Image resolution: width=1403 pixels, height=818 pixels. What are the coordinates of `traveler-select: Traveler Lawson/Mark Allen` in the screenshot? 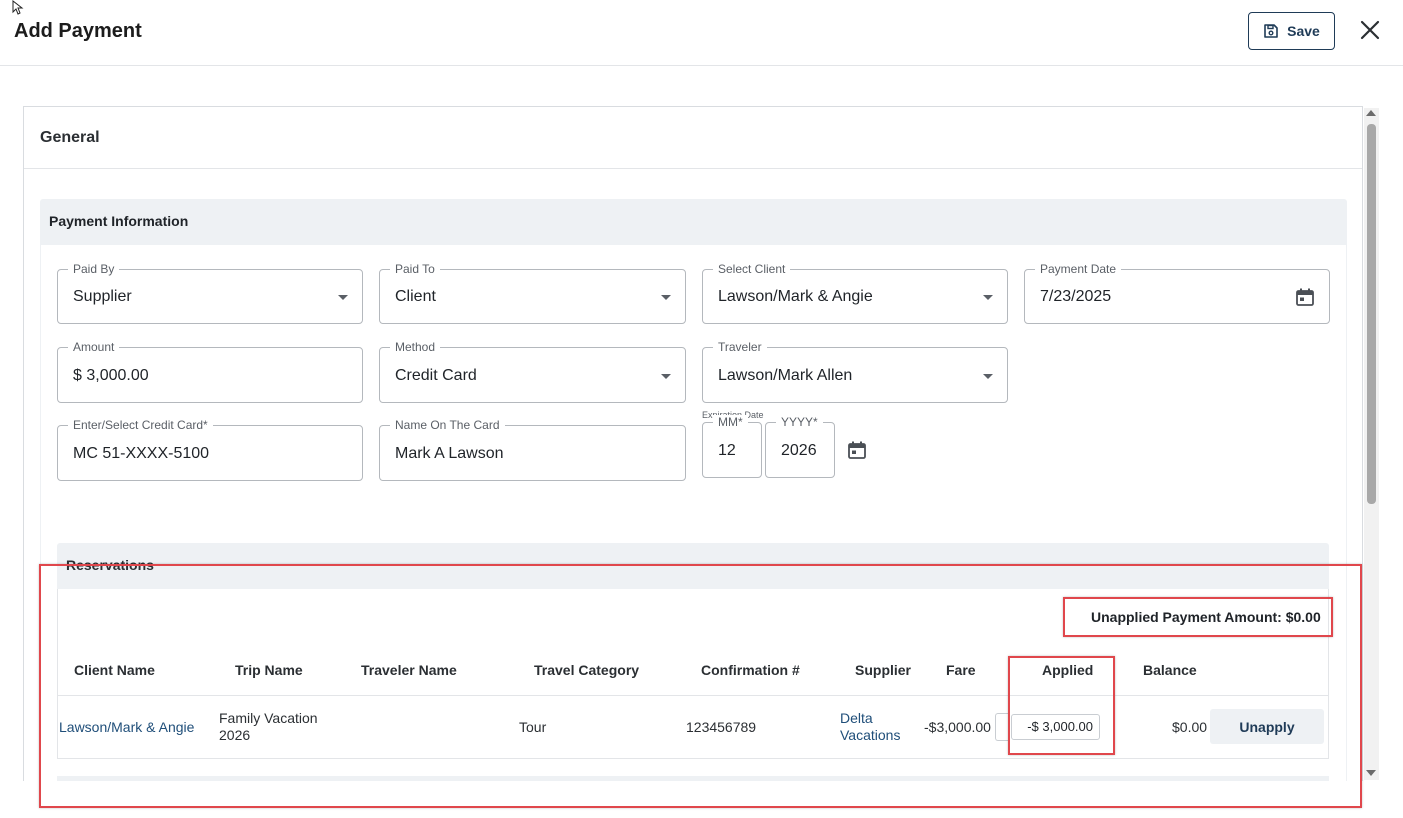 It's located at (855, 371).